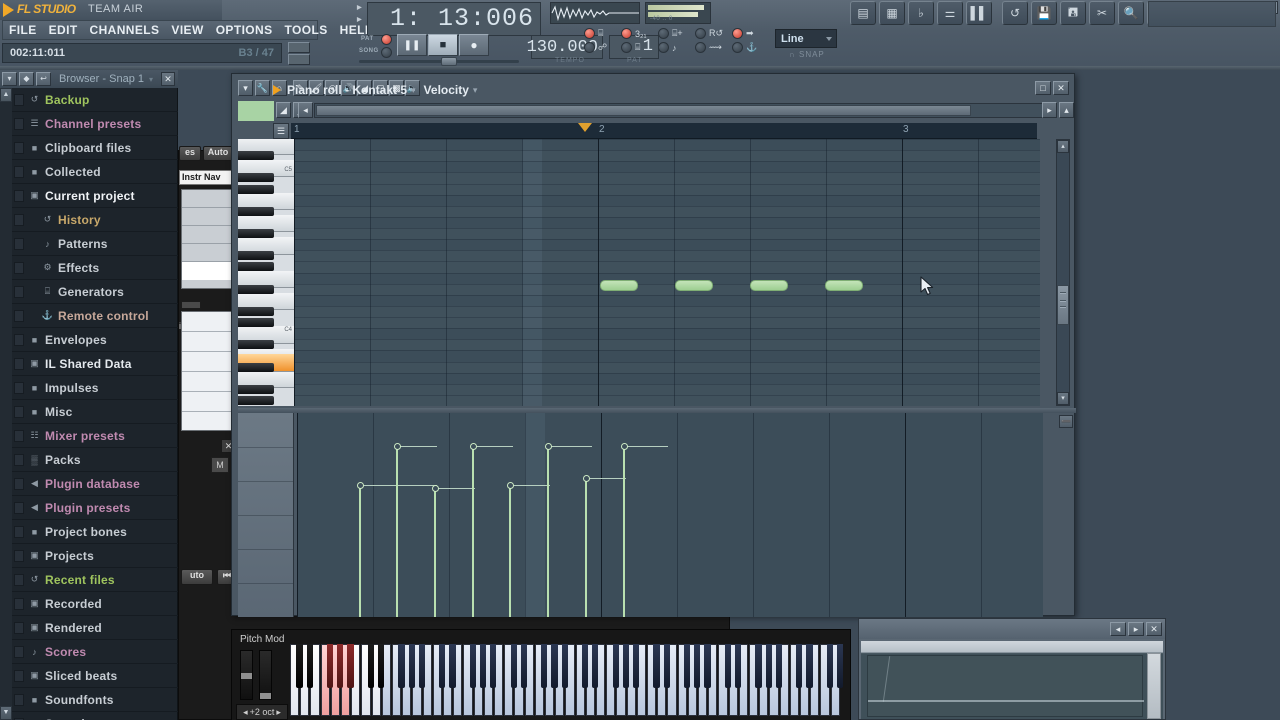  Describe the element at coordinates (95, 604) in the screenshot. I see `browser-item-recorded: ▣ Recorded` at that location.